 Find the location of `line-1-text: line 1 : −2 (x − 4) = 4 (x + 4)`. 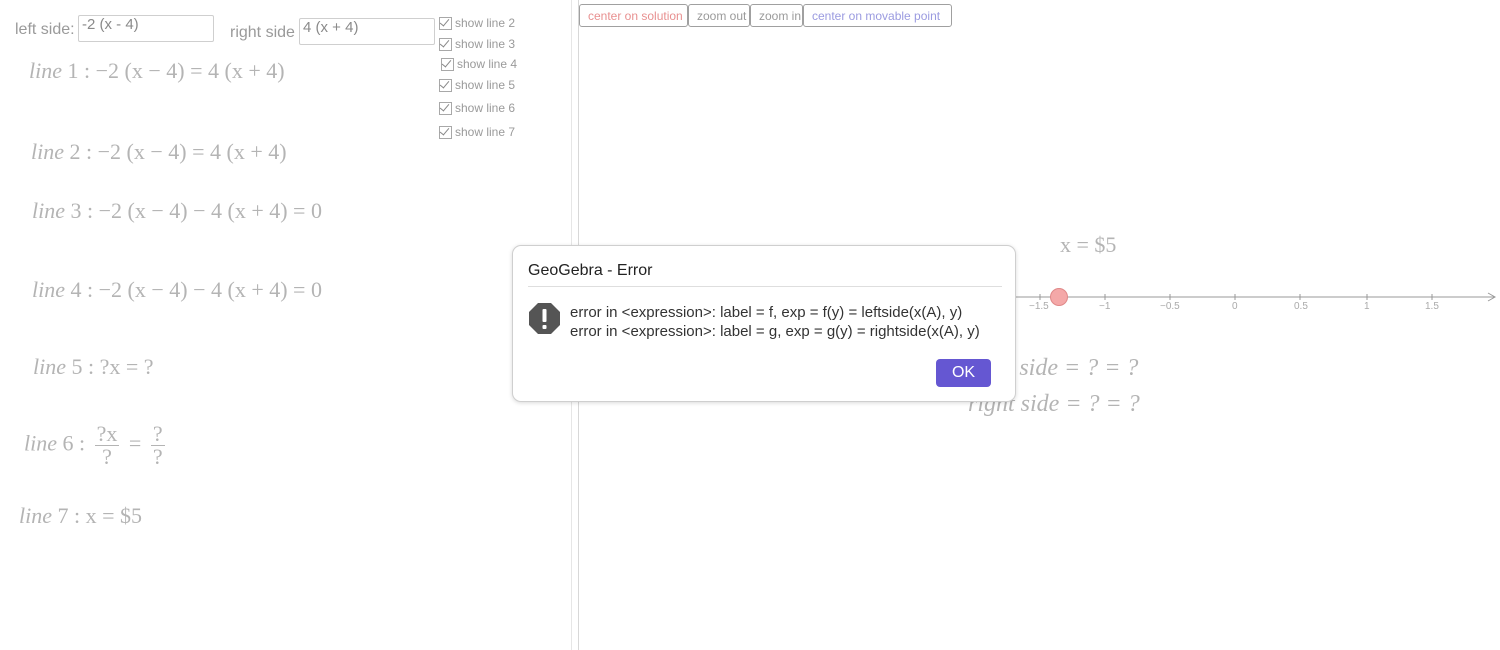

line-1-text: line 1 : −2 (x − 4) = 4 (x + 4) is located at coordinates (157, 70).